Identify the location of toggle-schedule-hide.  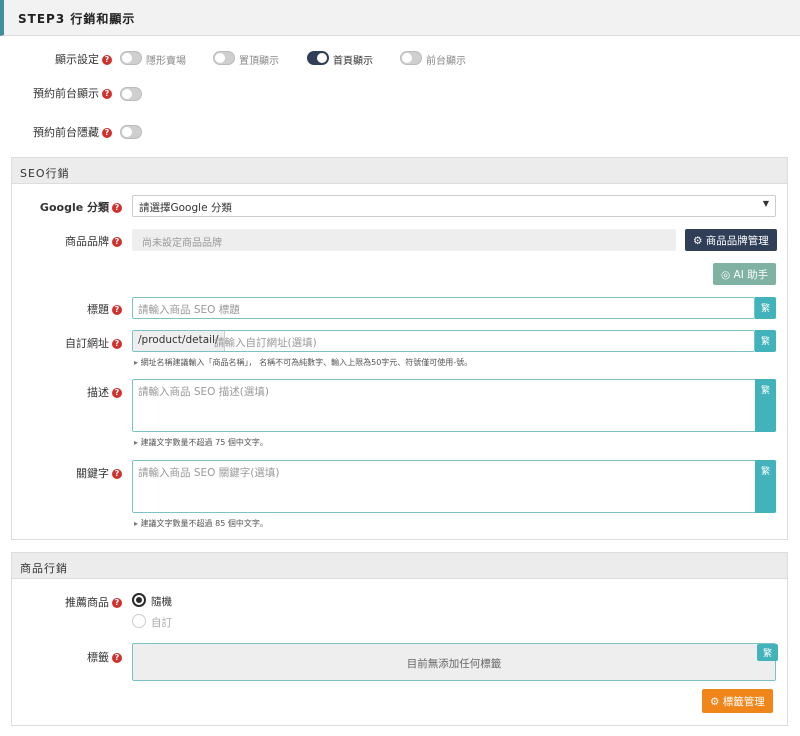
(131, 132).